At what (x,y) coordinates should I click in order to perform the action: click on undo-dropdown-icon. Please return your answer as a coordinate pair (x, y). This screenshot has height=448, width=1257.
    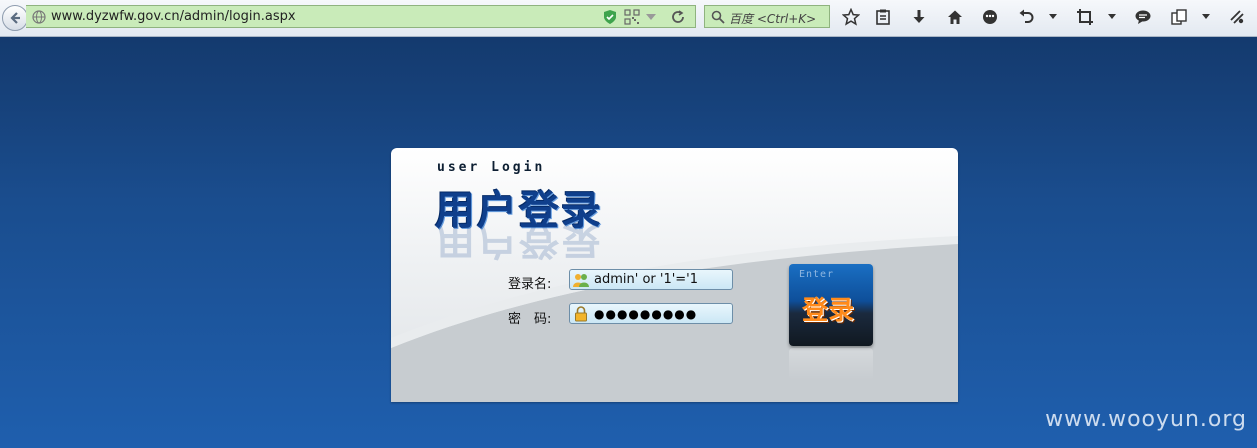
    Looking at the image, I should click on (1053, 16).